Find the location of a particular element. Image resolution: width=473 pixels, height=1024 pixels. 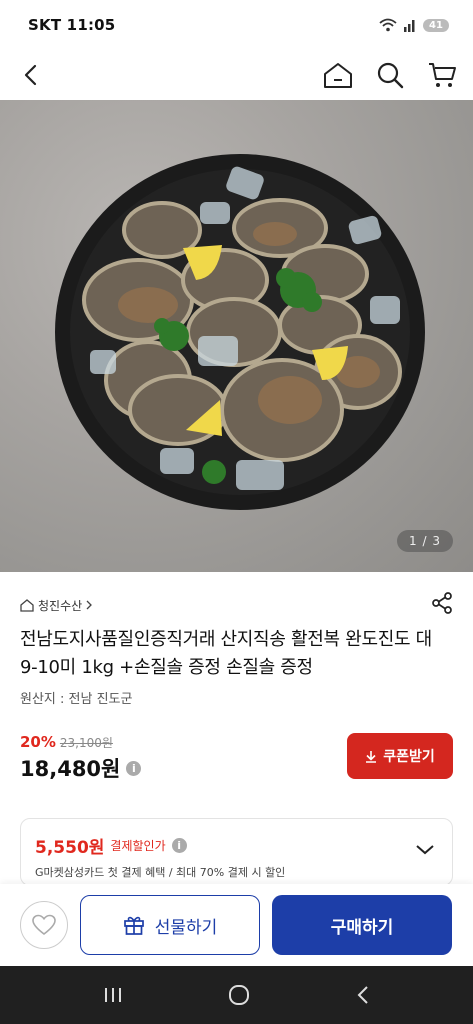

heart-icon is located at coordinates (44, 925).